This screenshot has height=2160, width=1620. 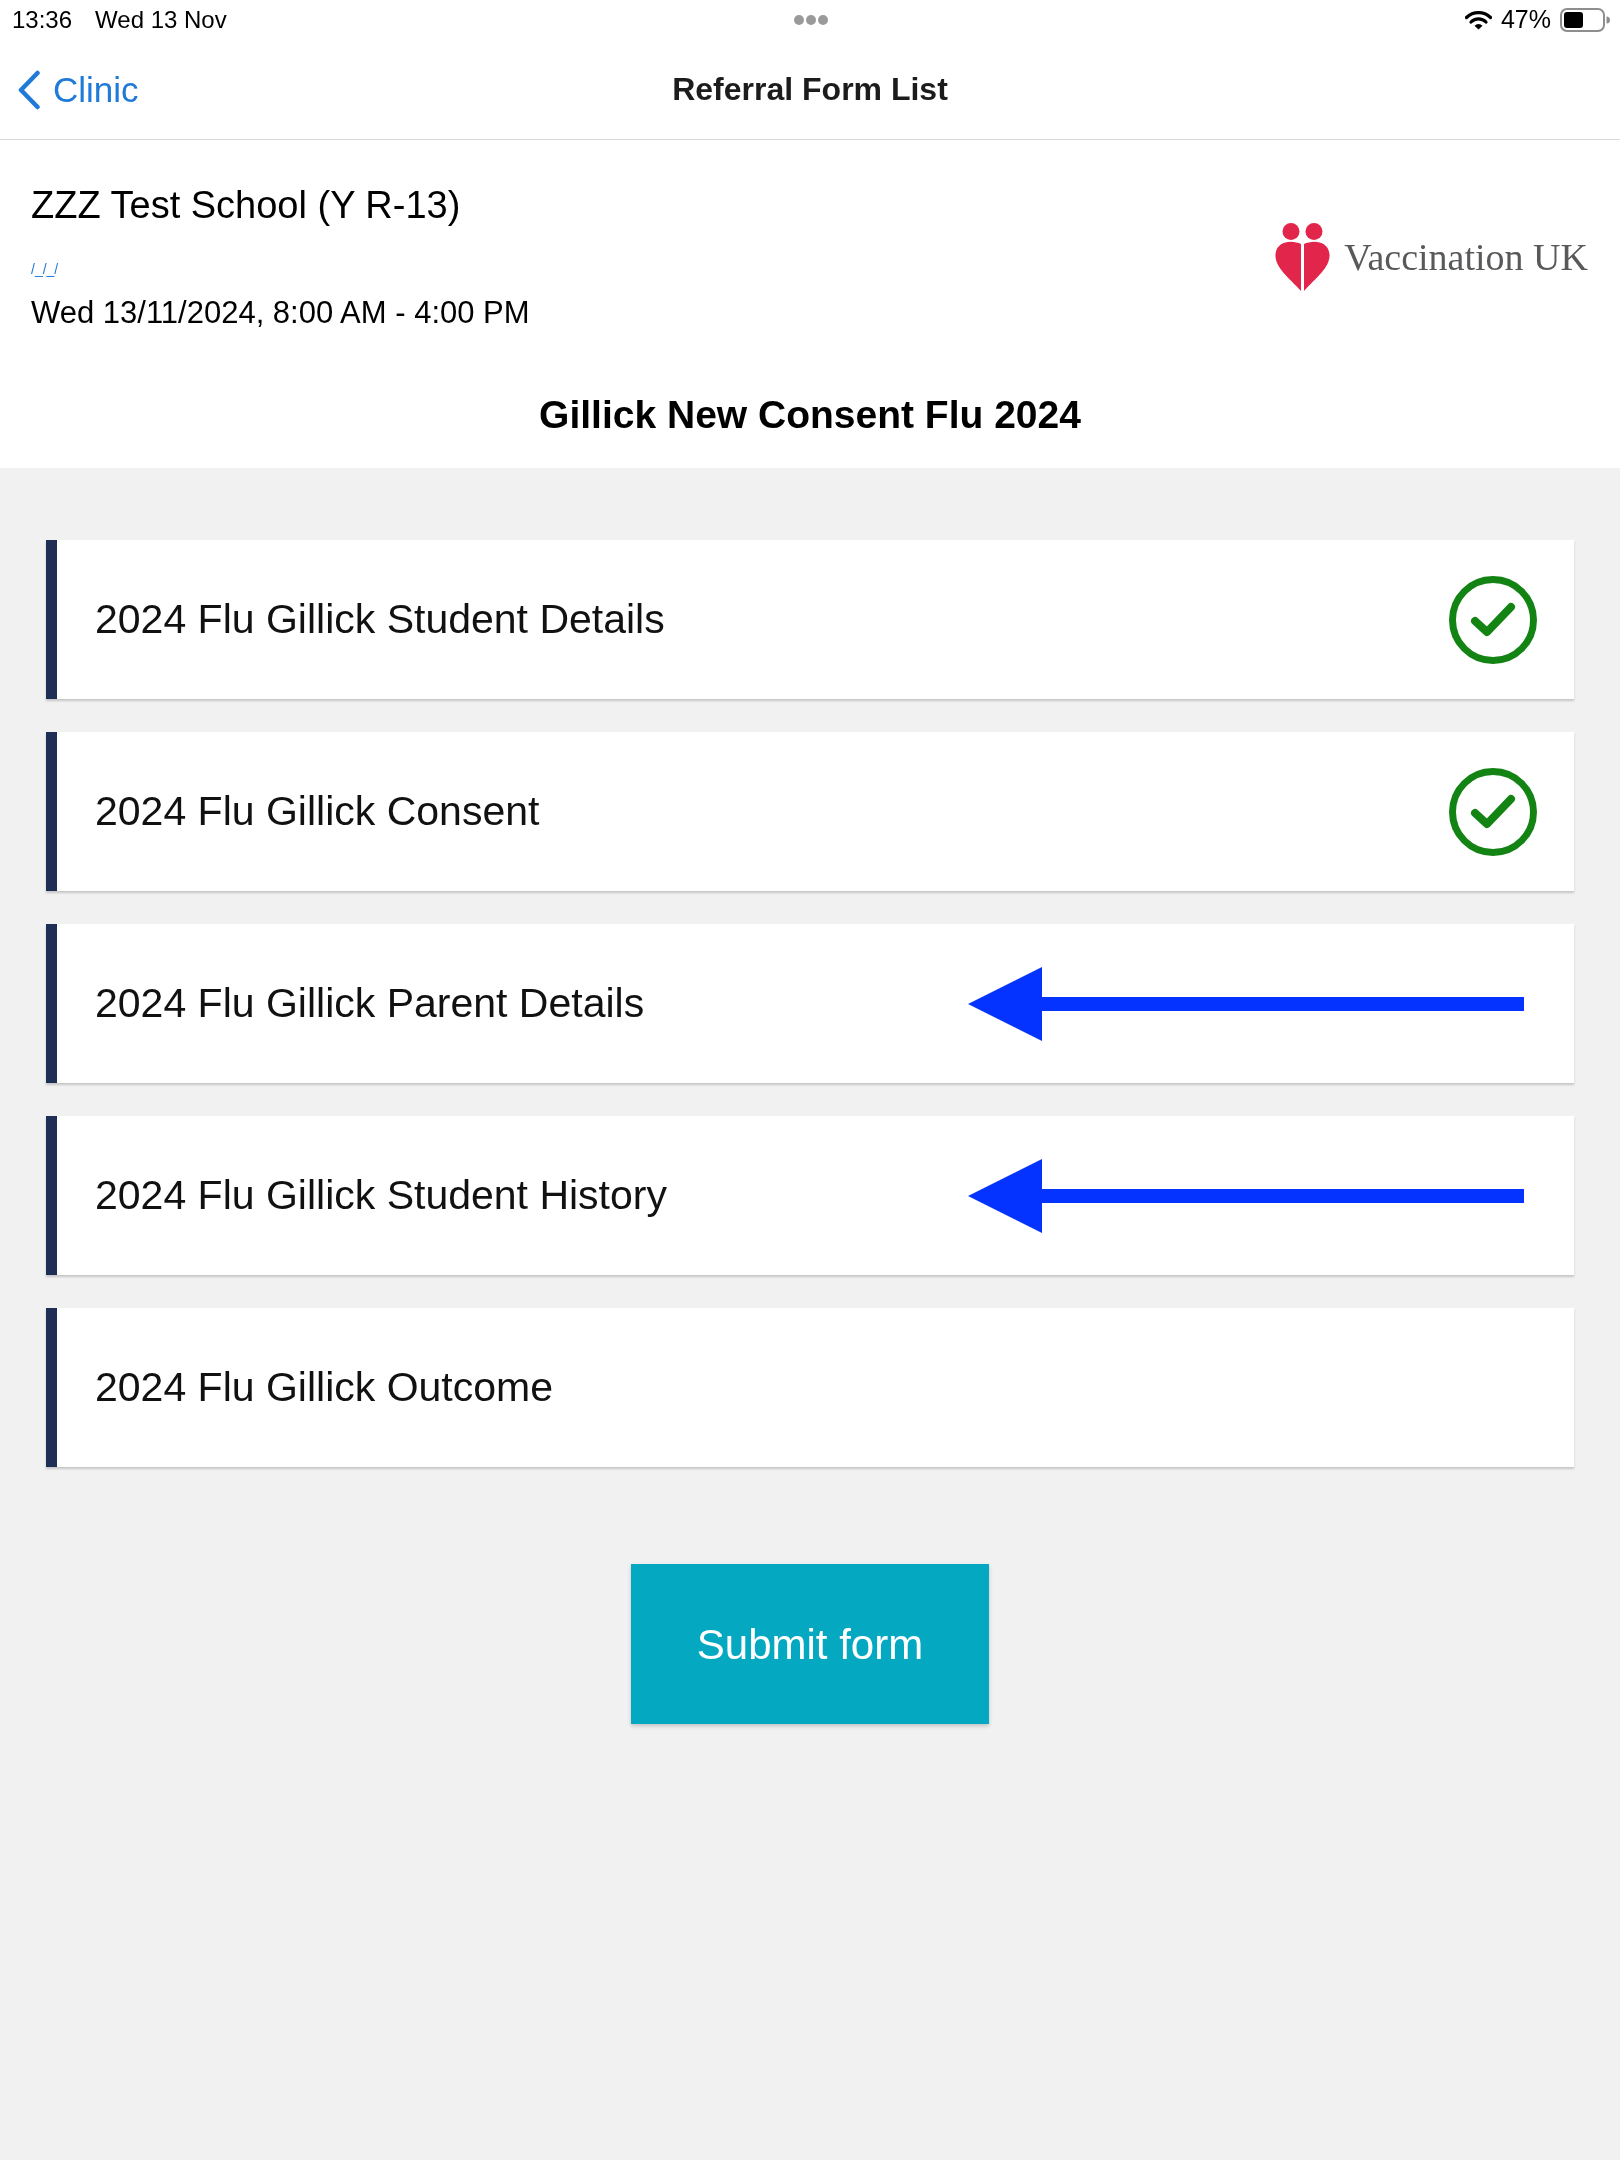 What do you see at coordinates (810, 1003) in the screenshot?
I see `form-section-item: 2024 Flu Gillick Parent Details` at bounding box center [810, 1003].